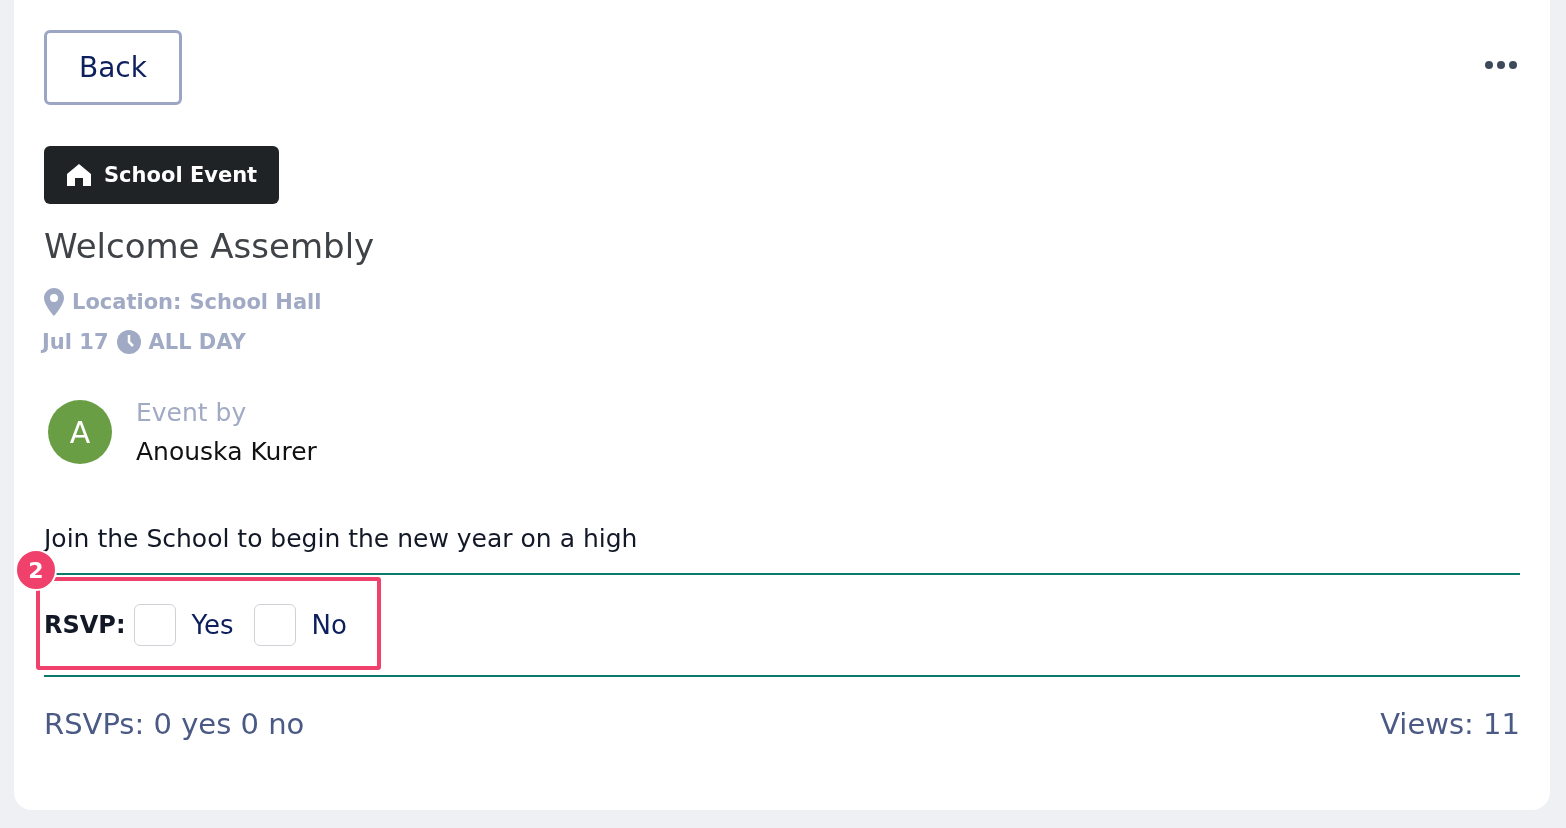 The image size is (1566, 828). Describe the element at coordinates (329, 625) in the screenshot. I see `rsvp-option-label: No` at that location.